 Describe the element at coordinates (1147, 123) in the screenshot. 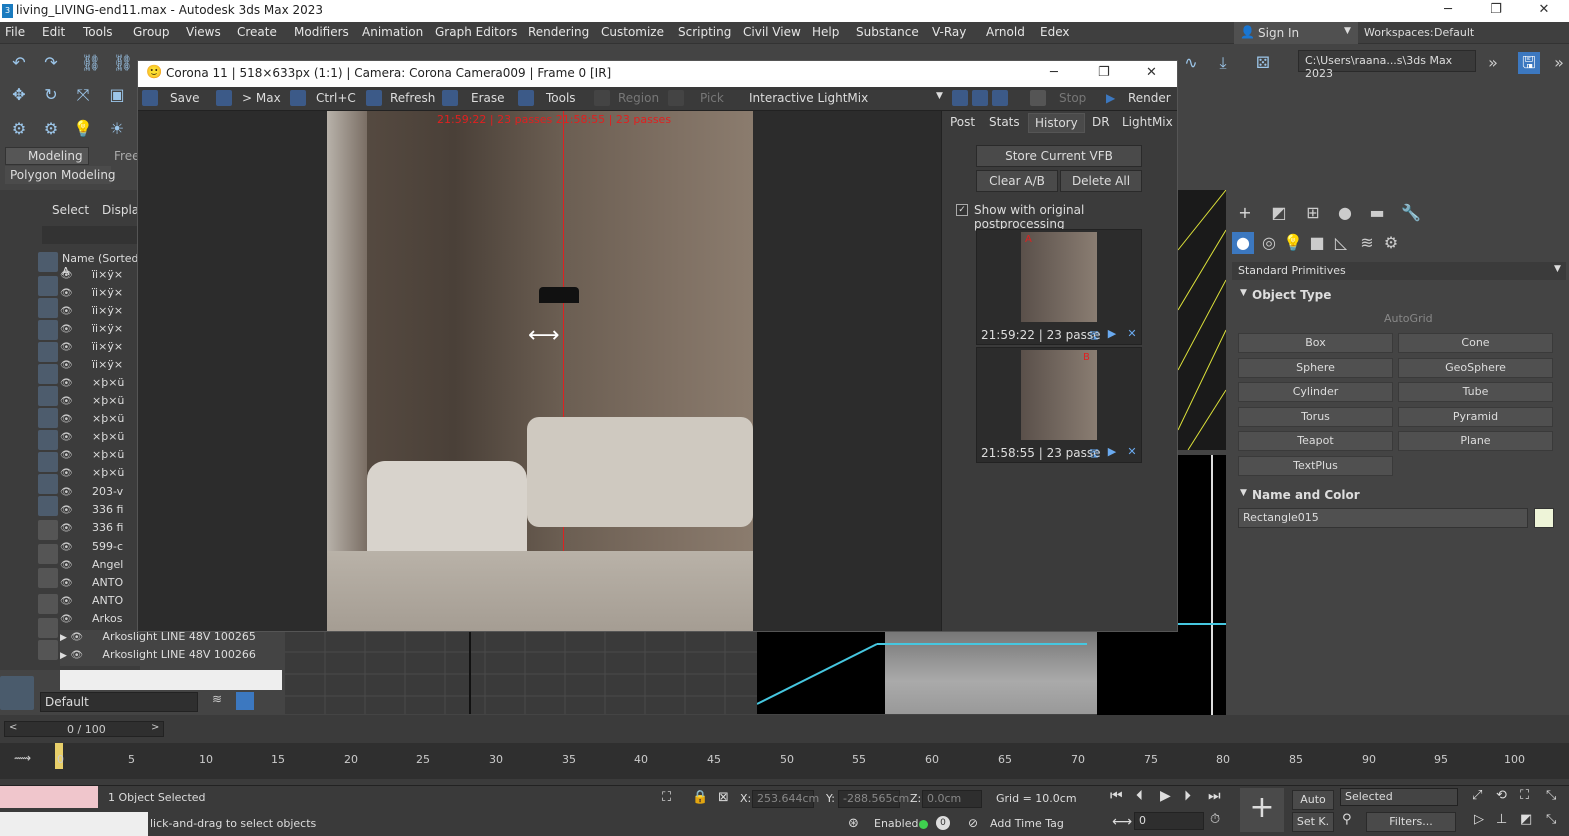

I see `tab-lightmix: LightMix` at that location.